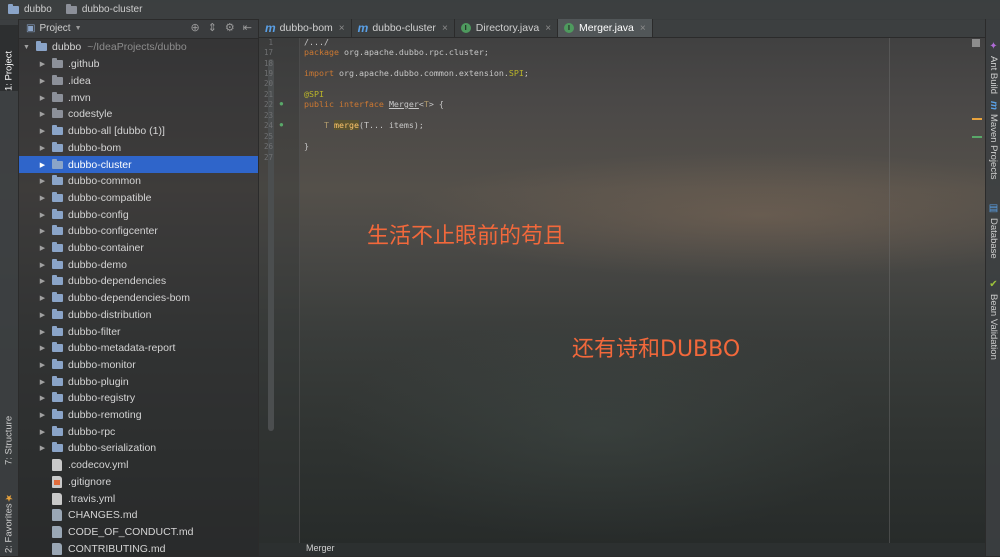 The height and width of the screenshot is (557, 1000). Describe the element at coordinates (138, 331) in the screenshot. I see `tree-item: ▶ dubbo-filter` at that location.